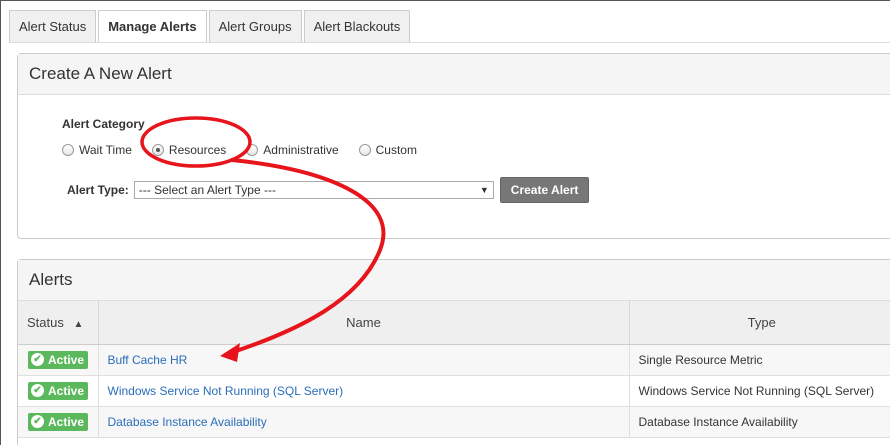 The width and height of the screenshot is (890, 445). What do you see at coordinates (313, 190) in the screenshot?
I see `alert-type-select: --- Select an Alert Type --- ▼` at bounding box center [313, 190].